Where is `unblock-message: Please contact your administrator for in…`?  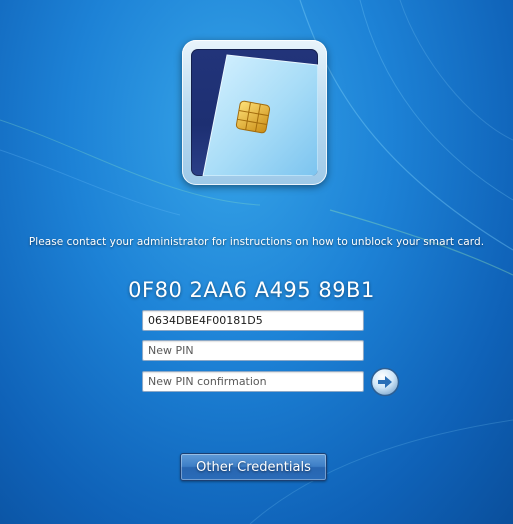
unblock-message: Please contact your administrator for in… is located at coordinates (256, 242).